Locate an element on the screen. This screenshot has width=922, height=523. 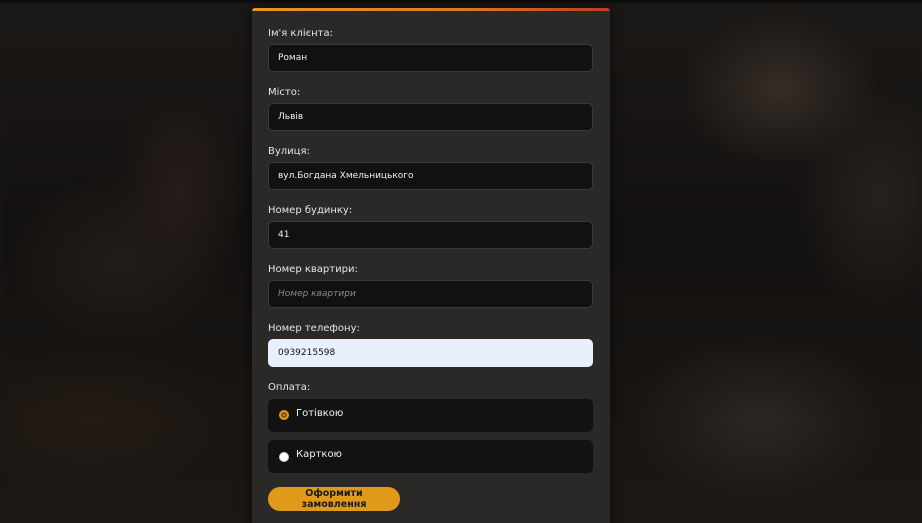
city-label: Місто: is located at coordinates (284, 92).